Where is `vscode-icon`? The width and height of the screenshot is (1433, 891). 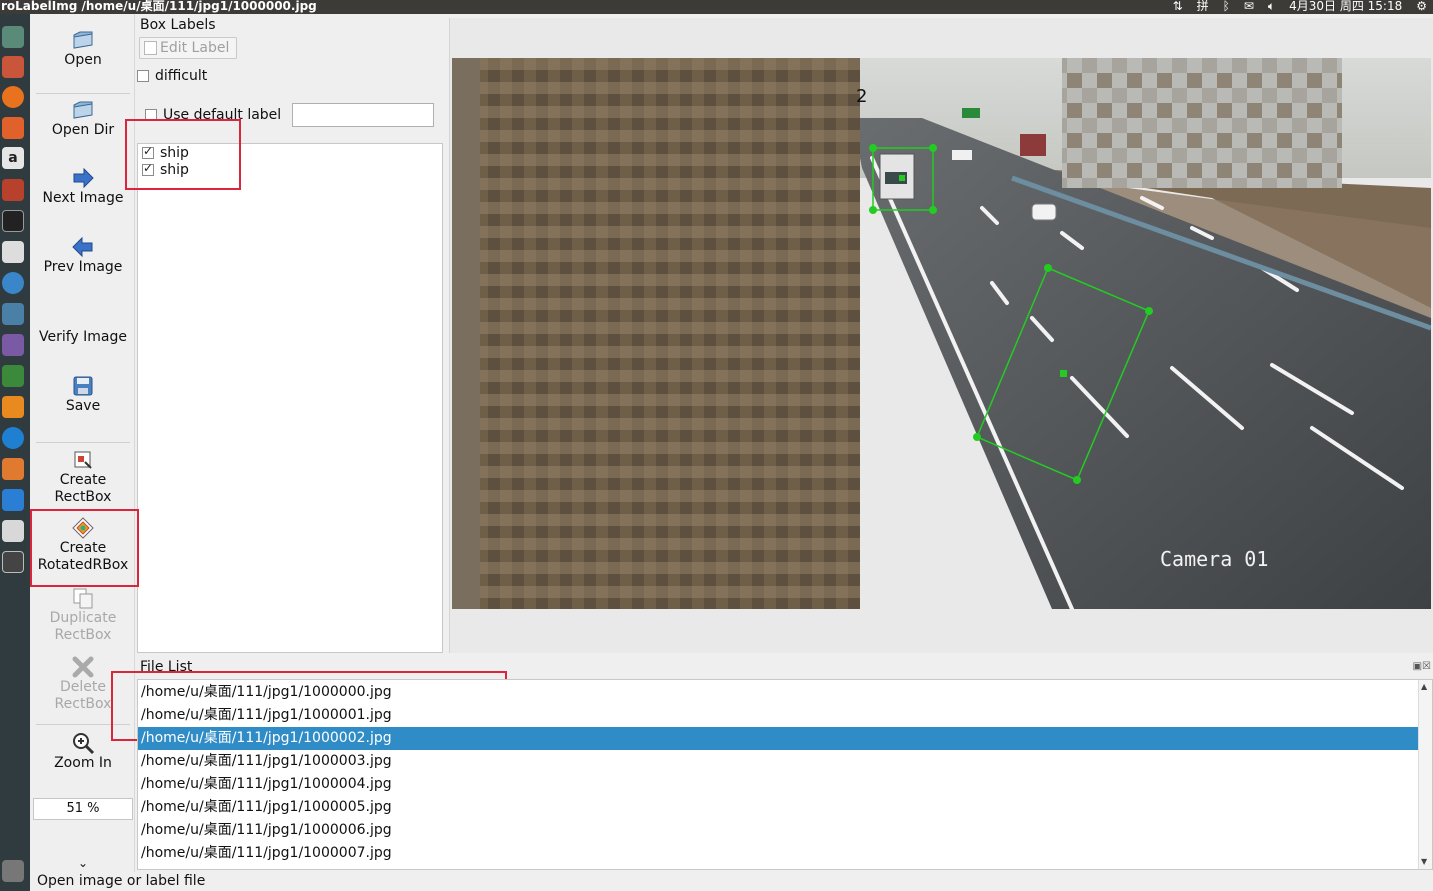
vscode-icon is located at coordinates (13, 500).